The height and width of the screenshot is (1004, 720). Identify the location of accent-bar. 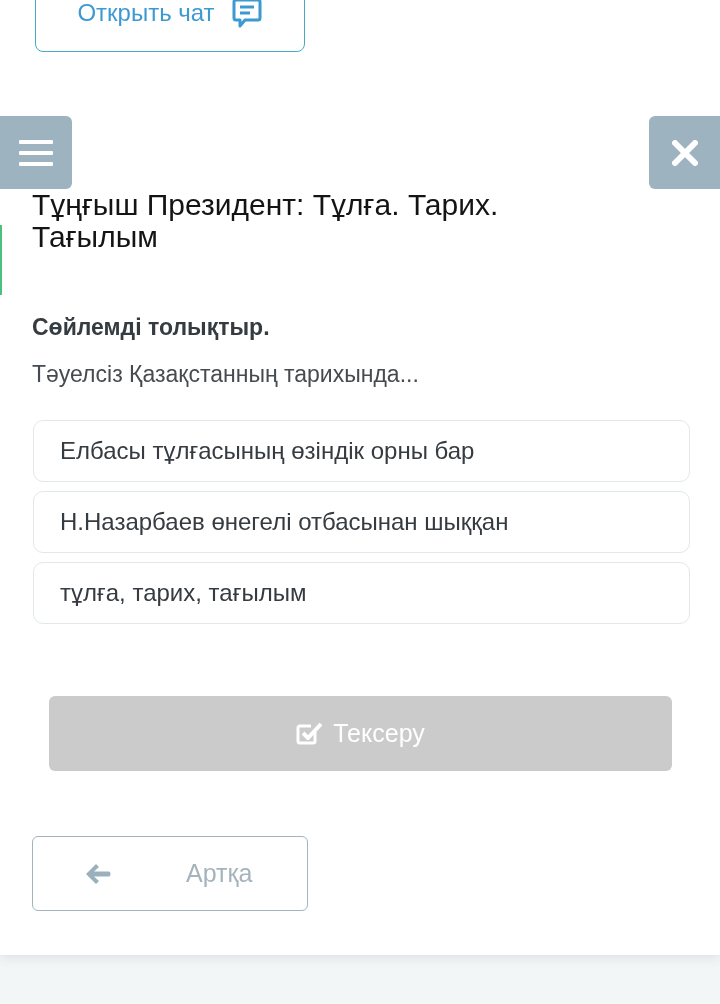
(1, 260).